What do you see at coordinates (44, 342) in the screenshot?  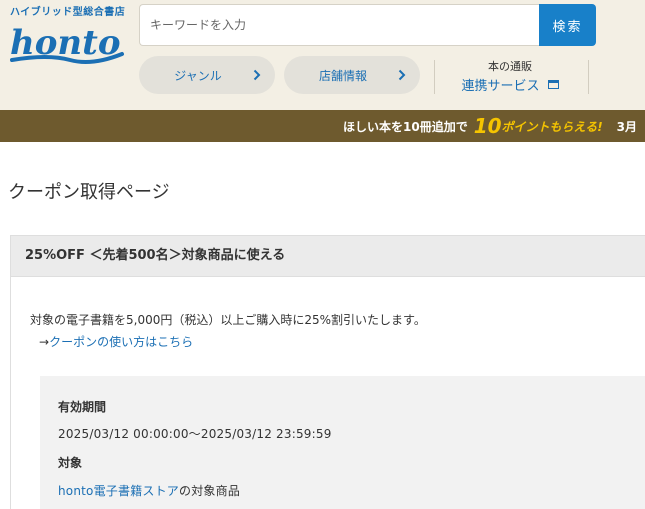 I see `arrow-right-icon: →` at bounding box center [44, 342].